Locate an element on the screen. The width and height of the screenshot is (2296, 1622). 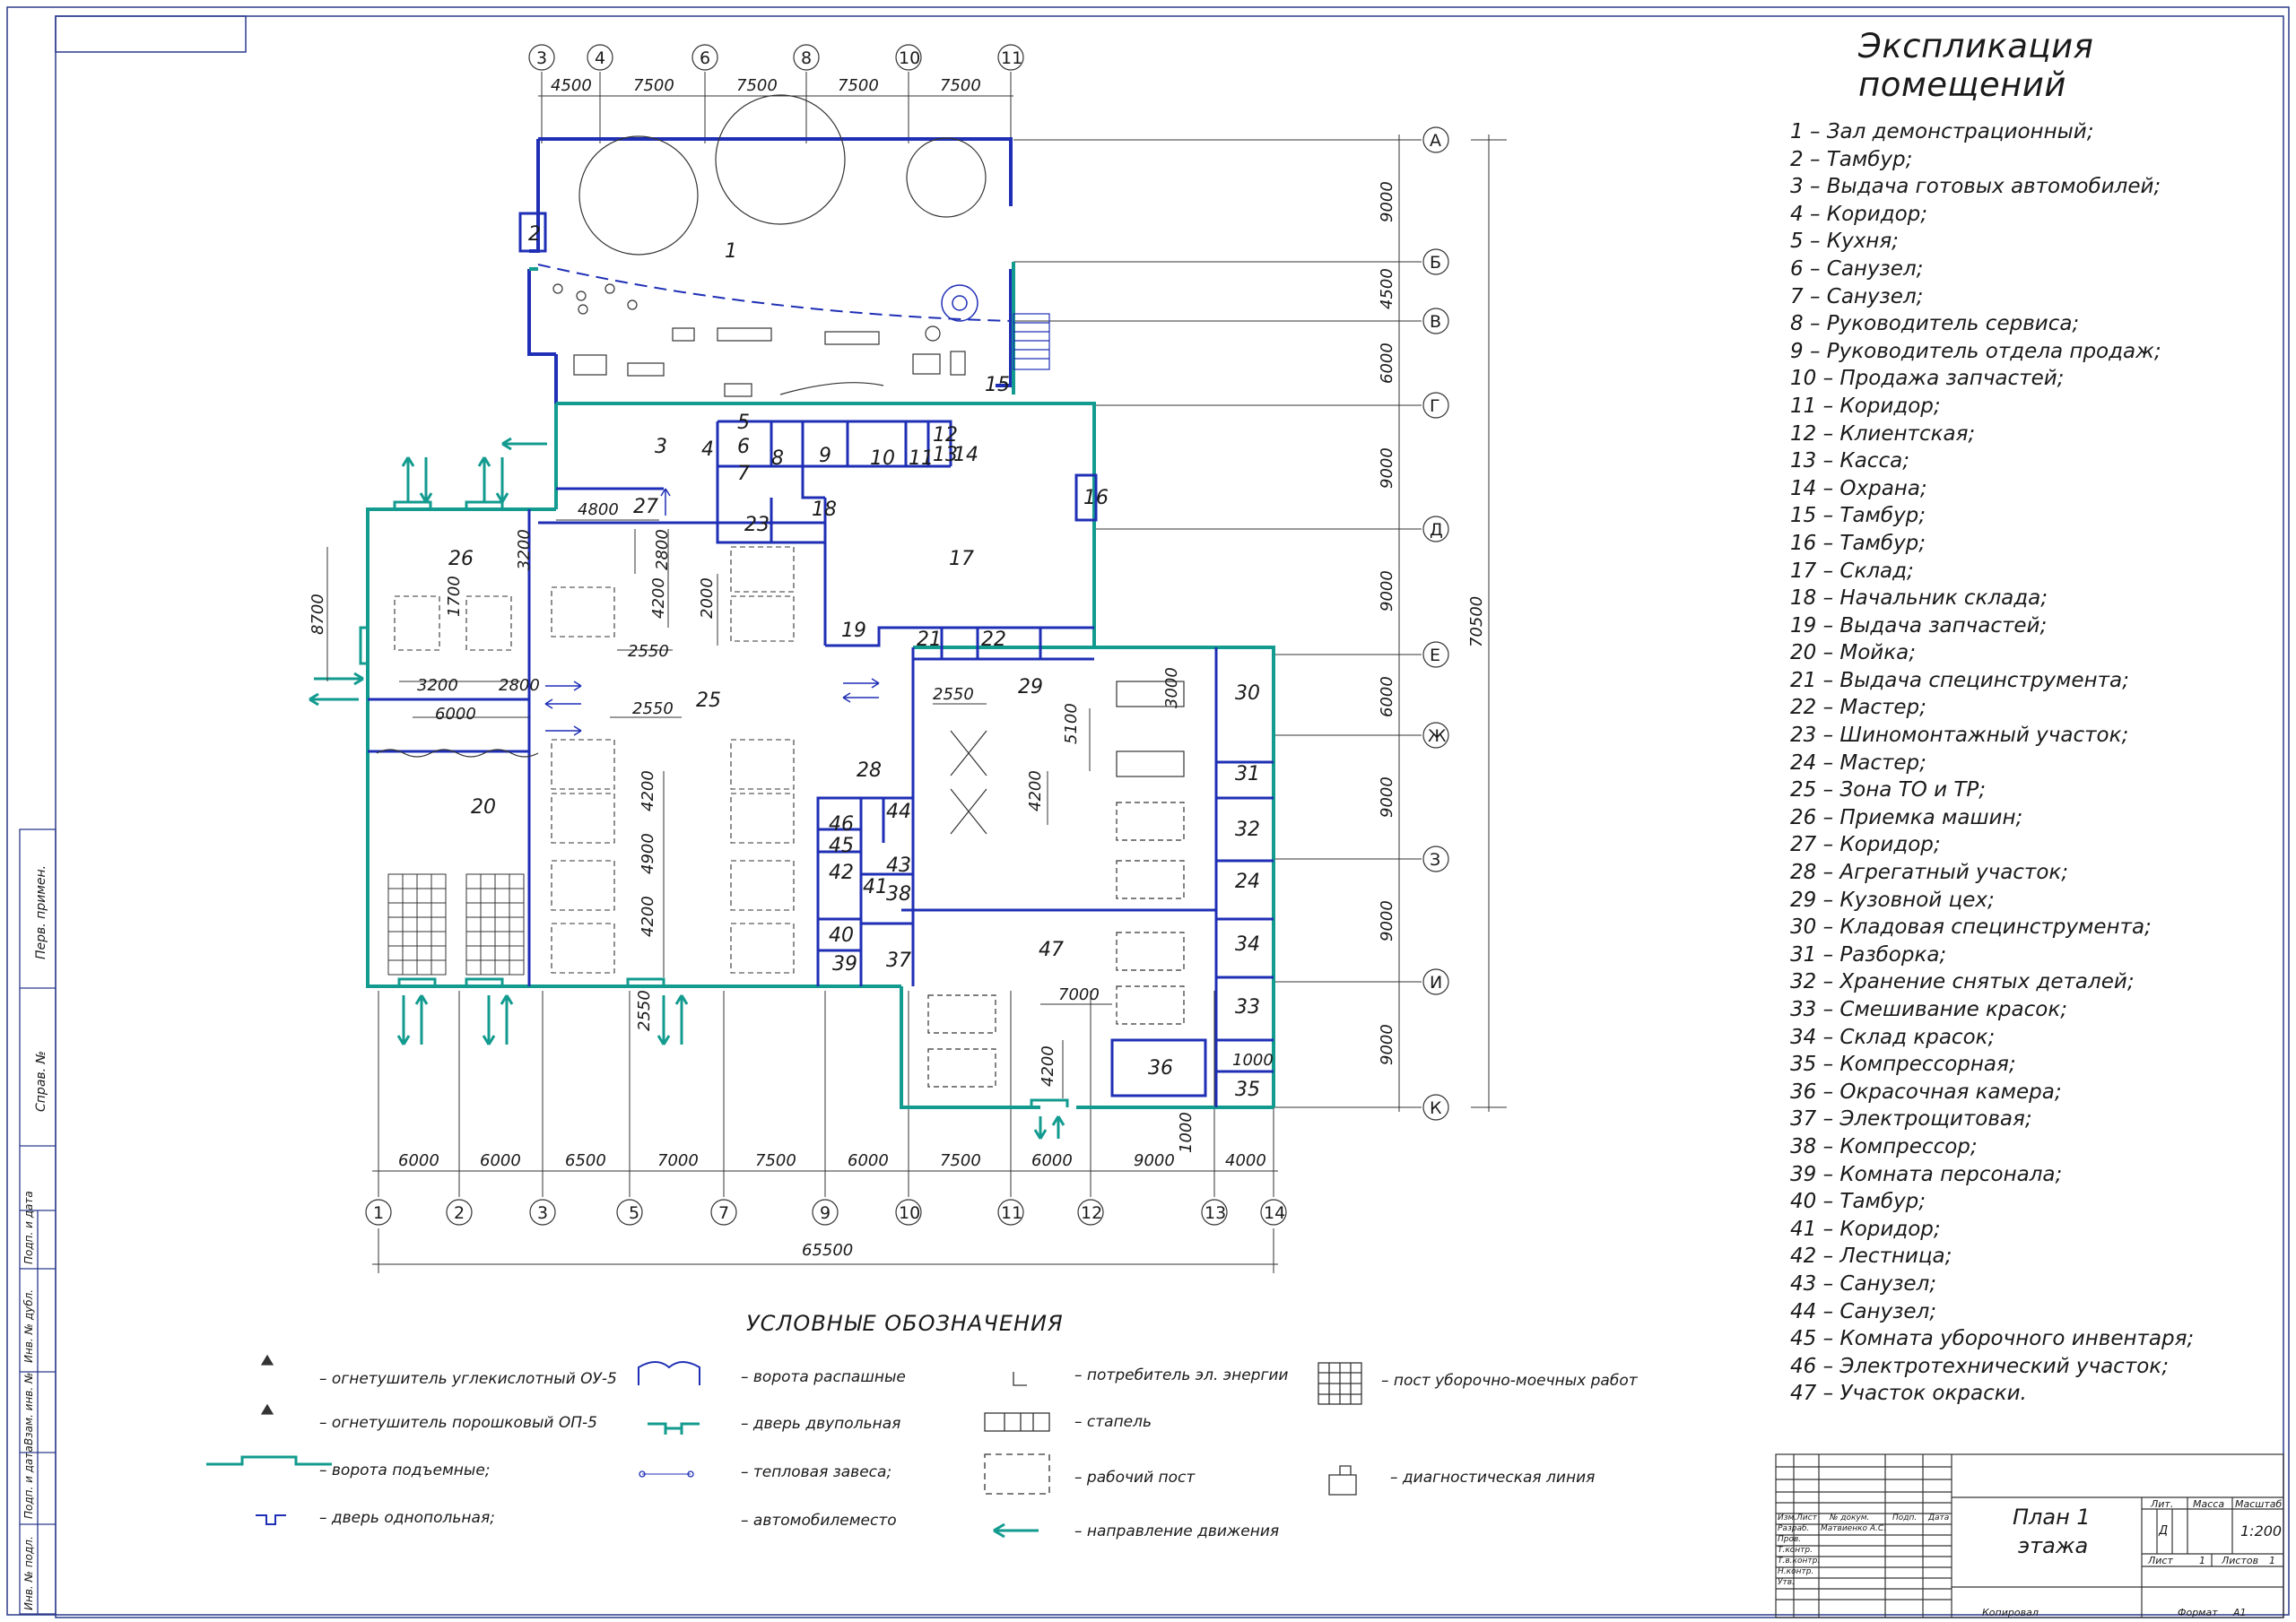
room-28: 28 is located at coordinates (869, 770).